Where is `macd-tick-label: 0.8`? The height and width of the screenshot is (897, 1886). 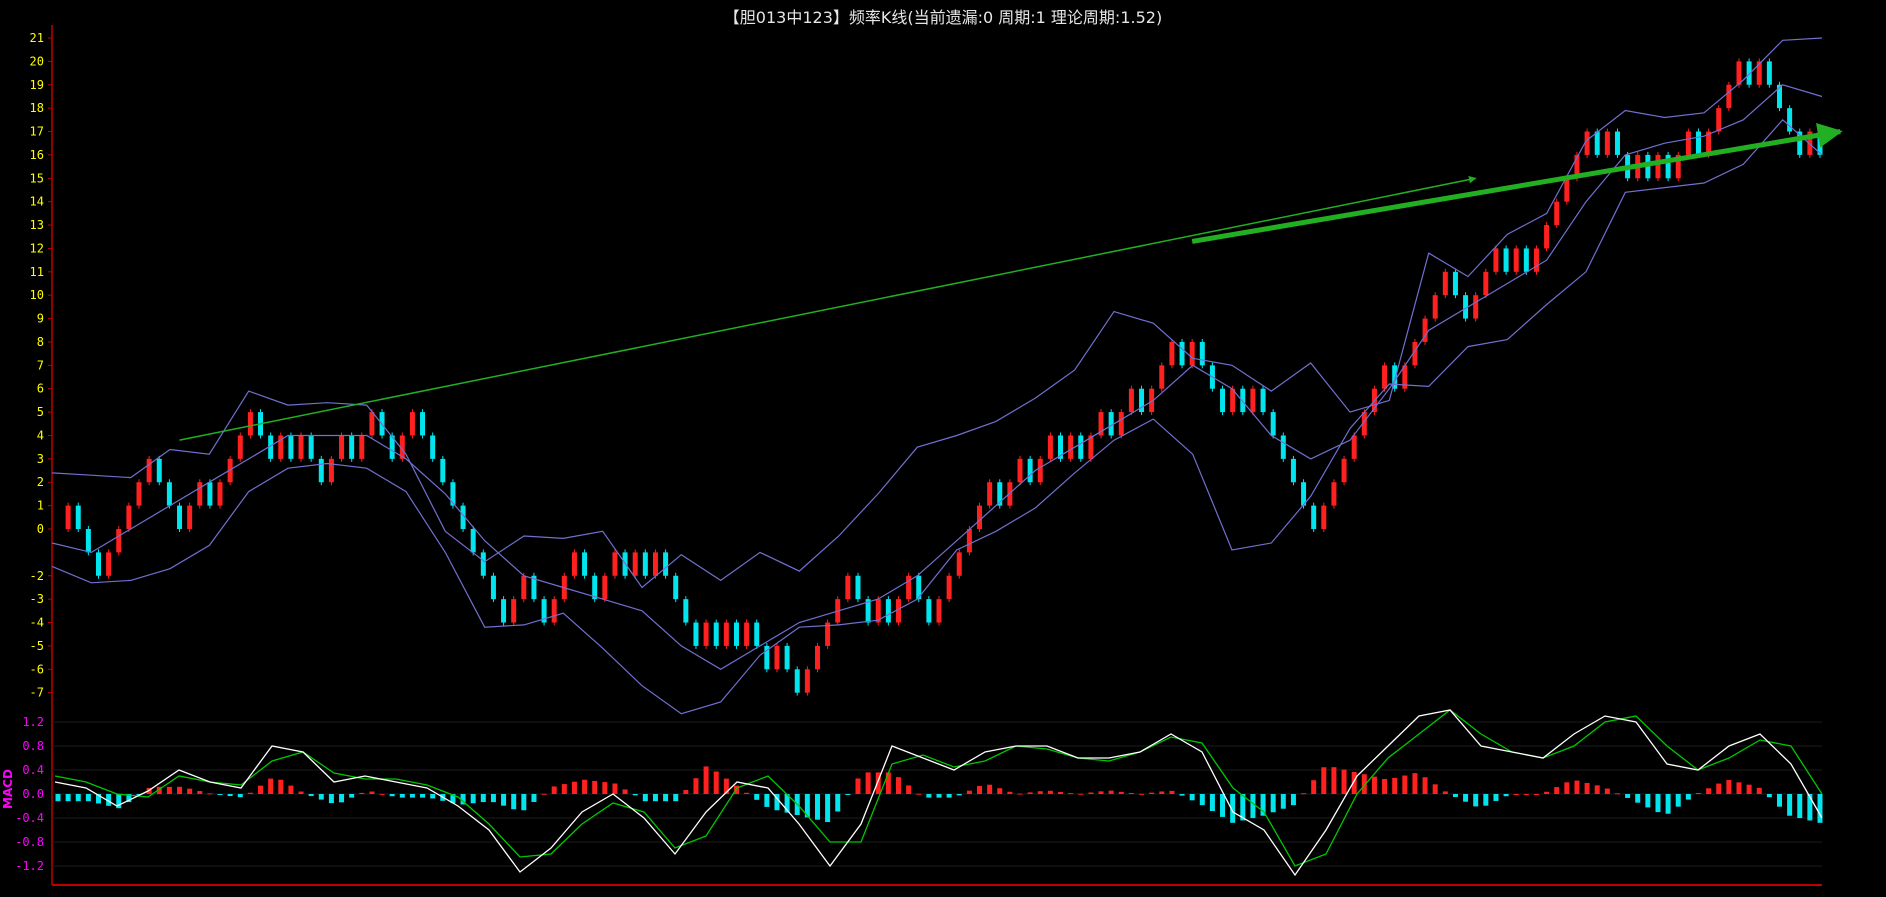
macd-tick-label: 0.8 is located at coordinates (33, 746).